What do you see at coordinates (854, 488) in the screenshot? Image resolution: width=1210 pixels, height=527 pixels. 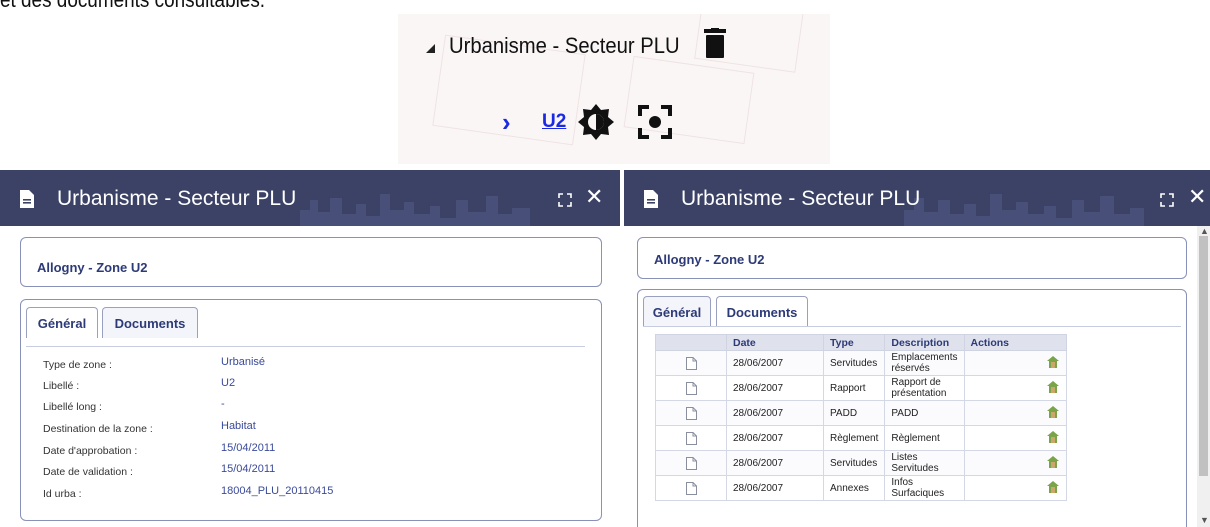 I see `doc-type: Annexes` at bounding box center [854, 488].